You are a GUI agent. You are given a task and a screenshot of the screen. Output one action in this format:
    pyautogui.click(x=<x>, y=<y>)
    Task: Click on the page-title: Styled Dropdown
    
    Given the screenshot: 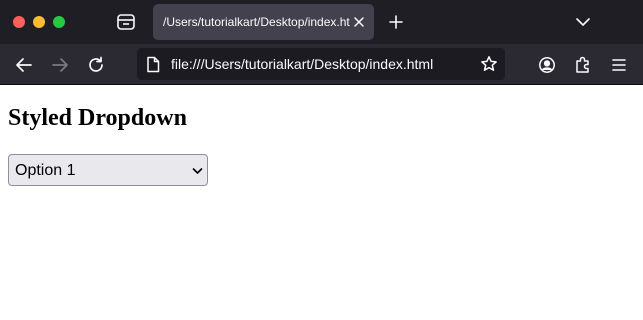 What is the action you would take?
    pyautogui.click(x=97, y=118)
    